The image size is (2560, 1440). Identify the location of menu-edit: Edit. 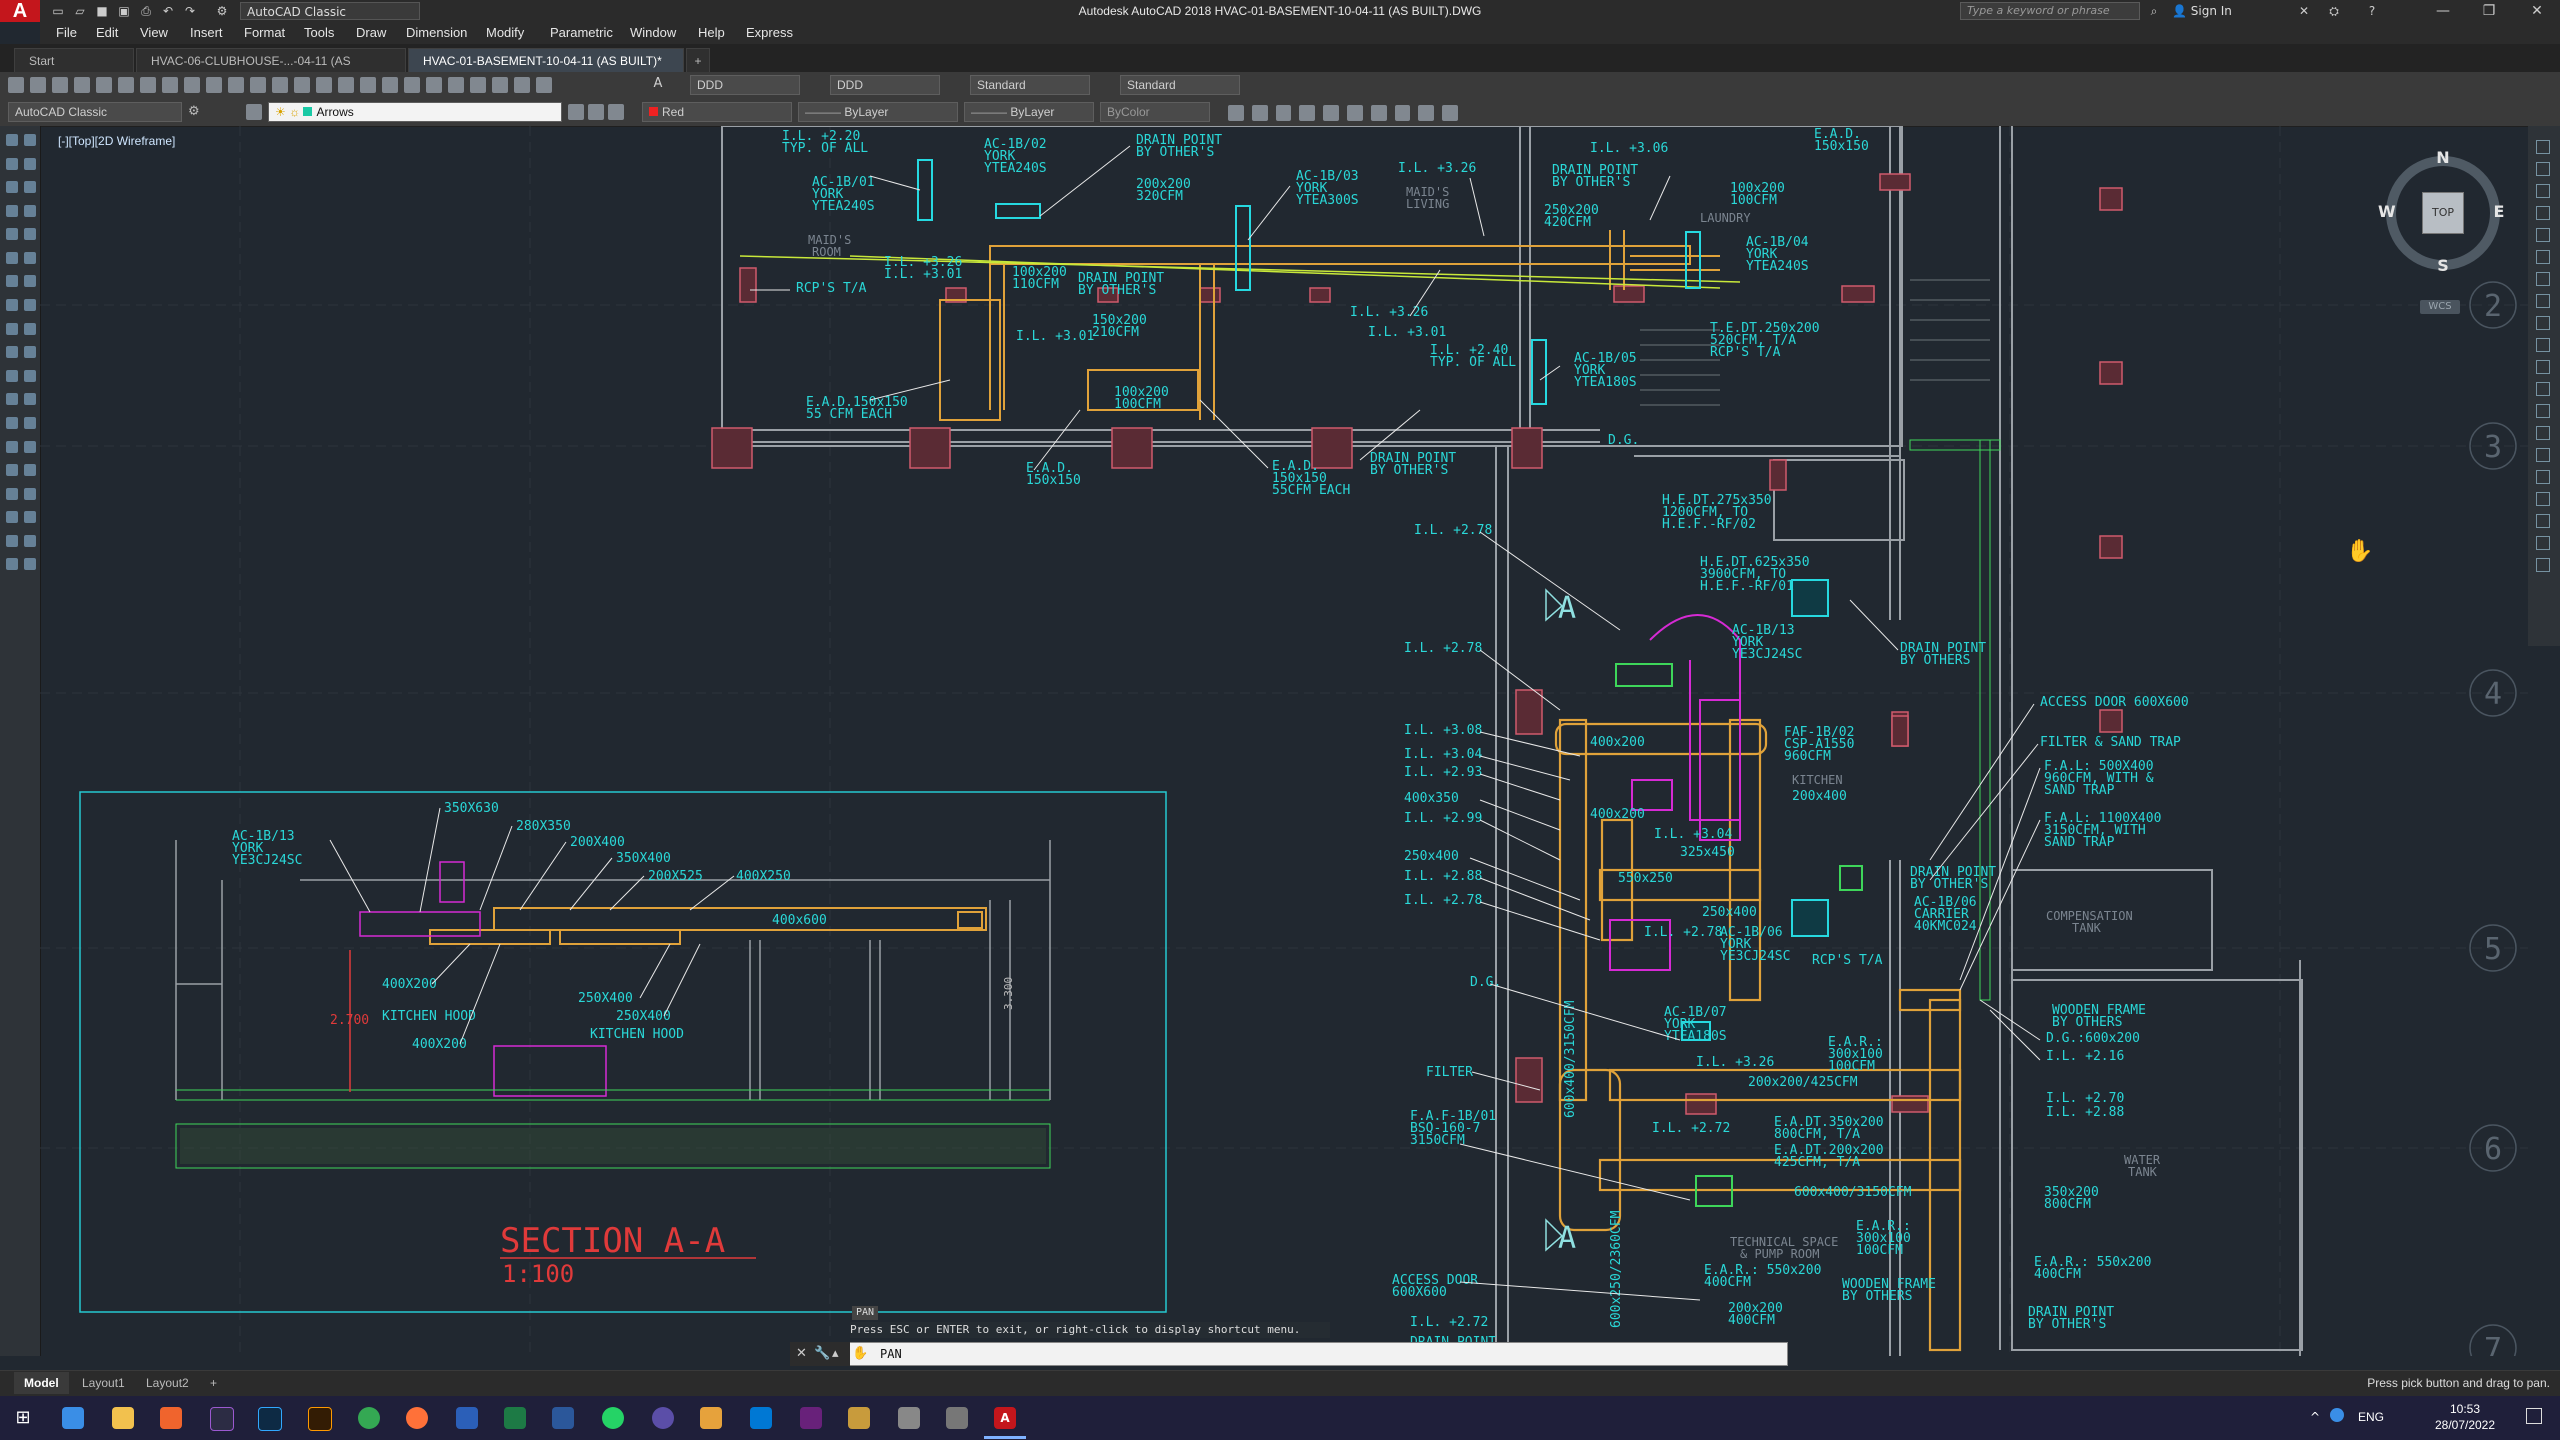
(107, 33).